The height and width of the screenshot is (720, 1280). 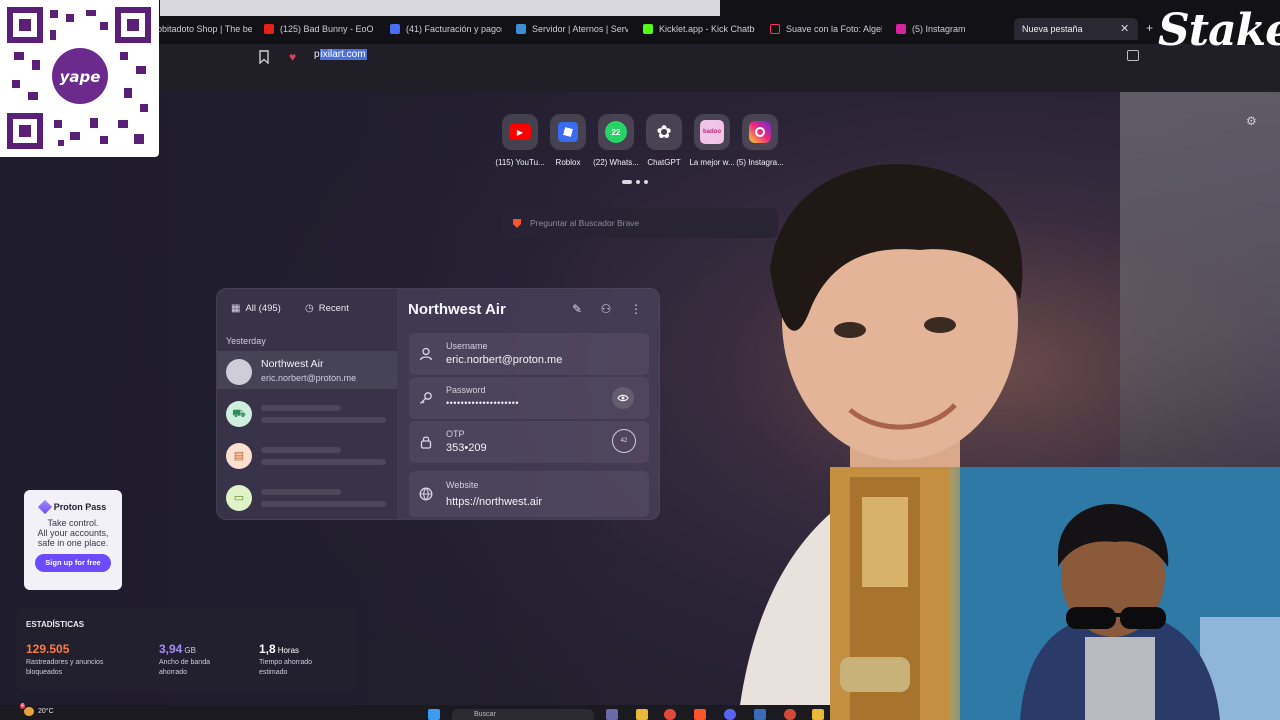 What do you see at coordinates (623, 398) in the screenshot?
I see `show-password-button` at bounding box center [623, 398].